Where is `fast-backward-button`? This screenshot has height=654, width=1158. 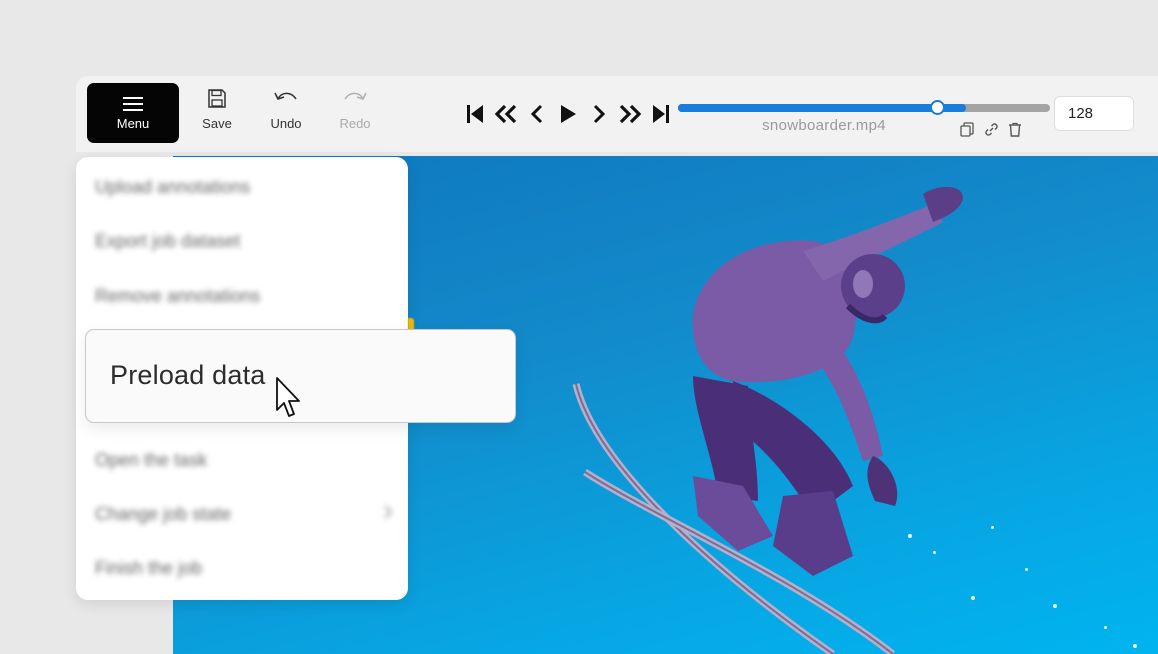 fast-backward-button is located at coordinates (506, 114).